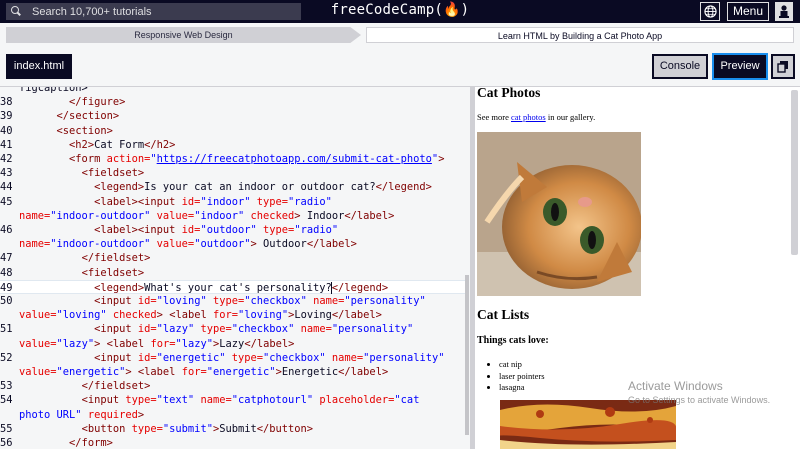  Describe the element at coordinates (494, 117) in the screenshot. I see `see-more-prefix: See more` at that location.